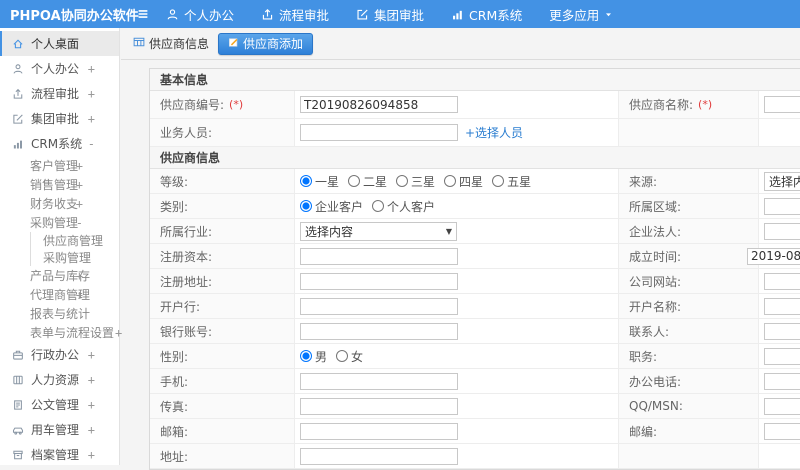 The image size is (800, 470). I want to click on sidebar-item-customer-mgmt: 客户管理 +, so click(59, 165).